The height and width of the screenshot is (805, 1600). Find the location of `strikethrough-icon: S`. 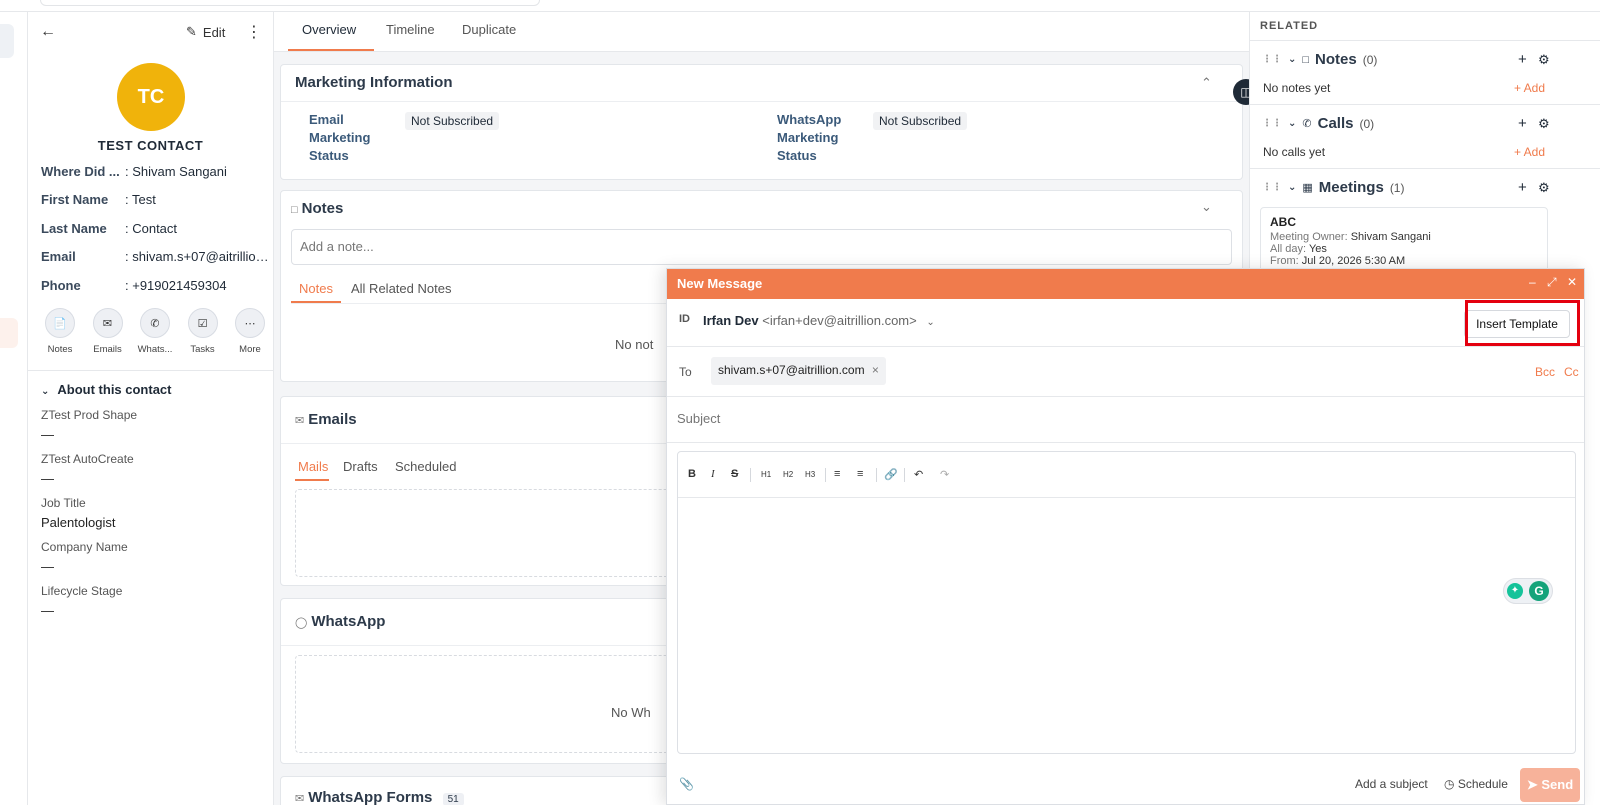

strikethrough-icon: S is located at coordinates (734, 474).